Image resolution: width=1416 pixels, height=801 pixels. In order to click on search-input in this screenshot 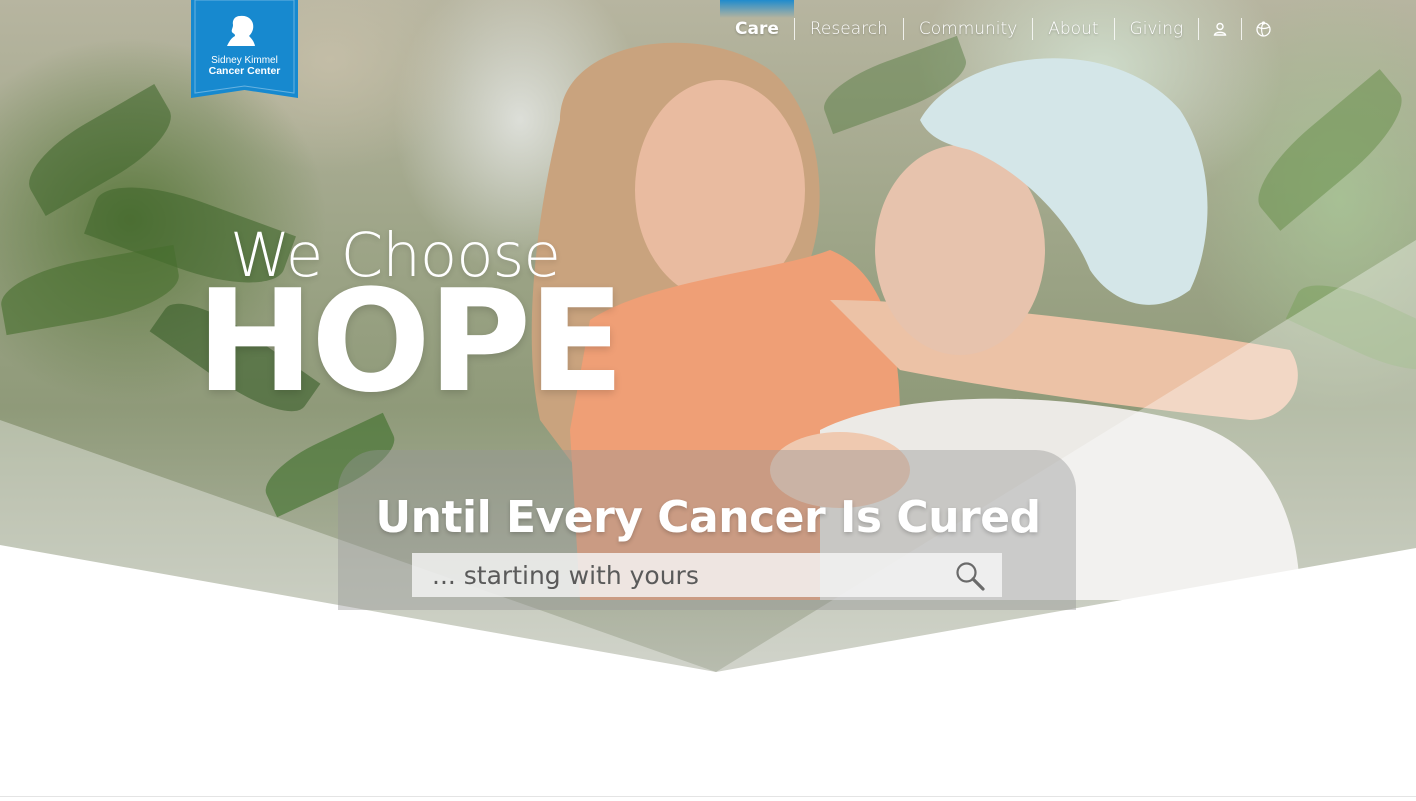, I will do `click(692, 575)`.